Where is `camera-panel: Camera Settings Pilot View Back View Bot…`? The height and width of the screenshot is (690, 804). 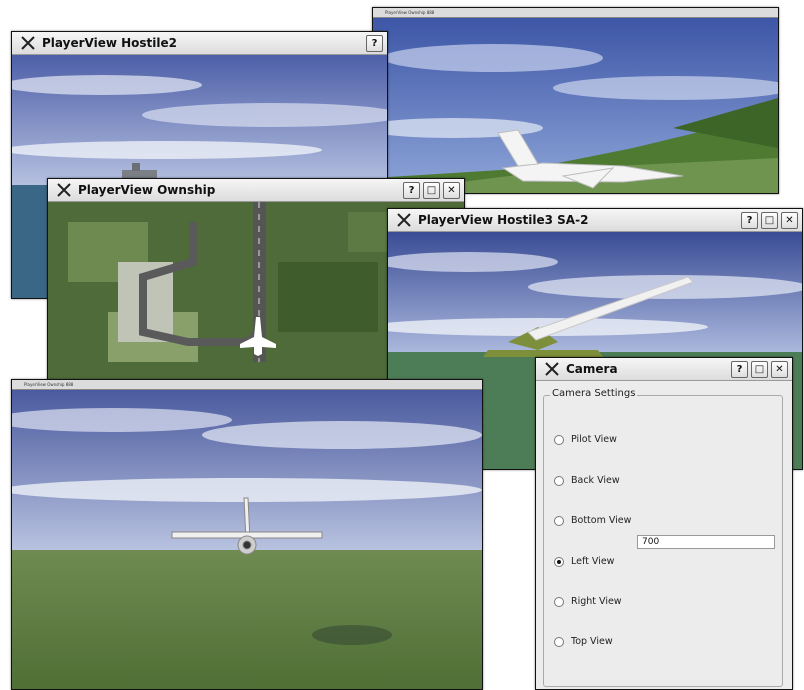
camera-panel: Camera Settings Pilot View Back View Bot… is located at coordinates (664, 535).